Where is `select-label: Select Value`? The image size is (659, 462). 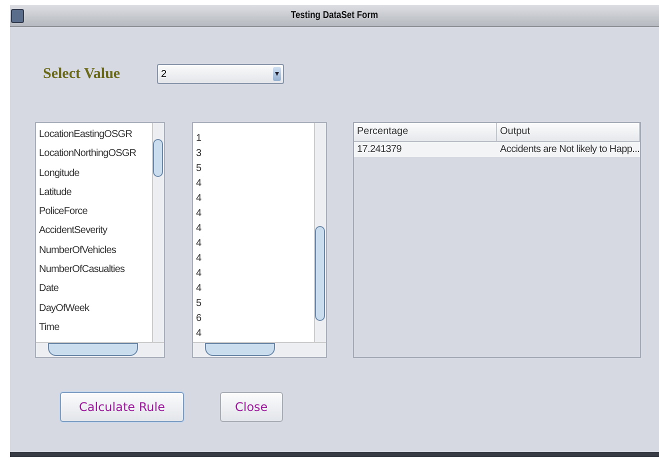
select-label: Select Value is located at coordinates (82, 74).